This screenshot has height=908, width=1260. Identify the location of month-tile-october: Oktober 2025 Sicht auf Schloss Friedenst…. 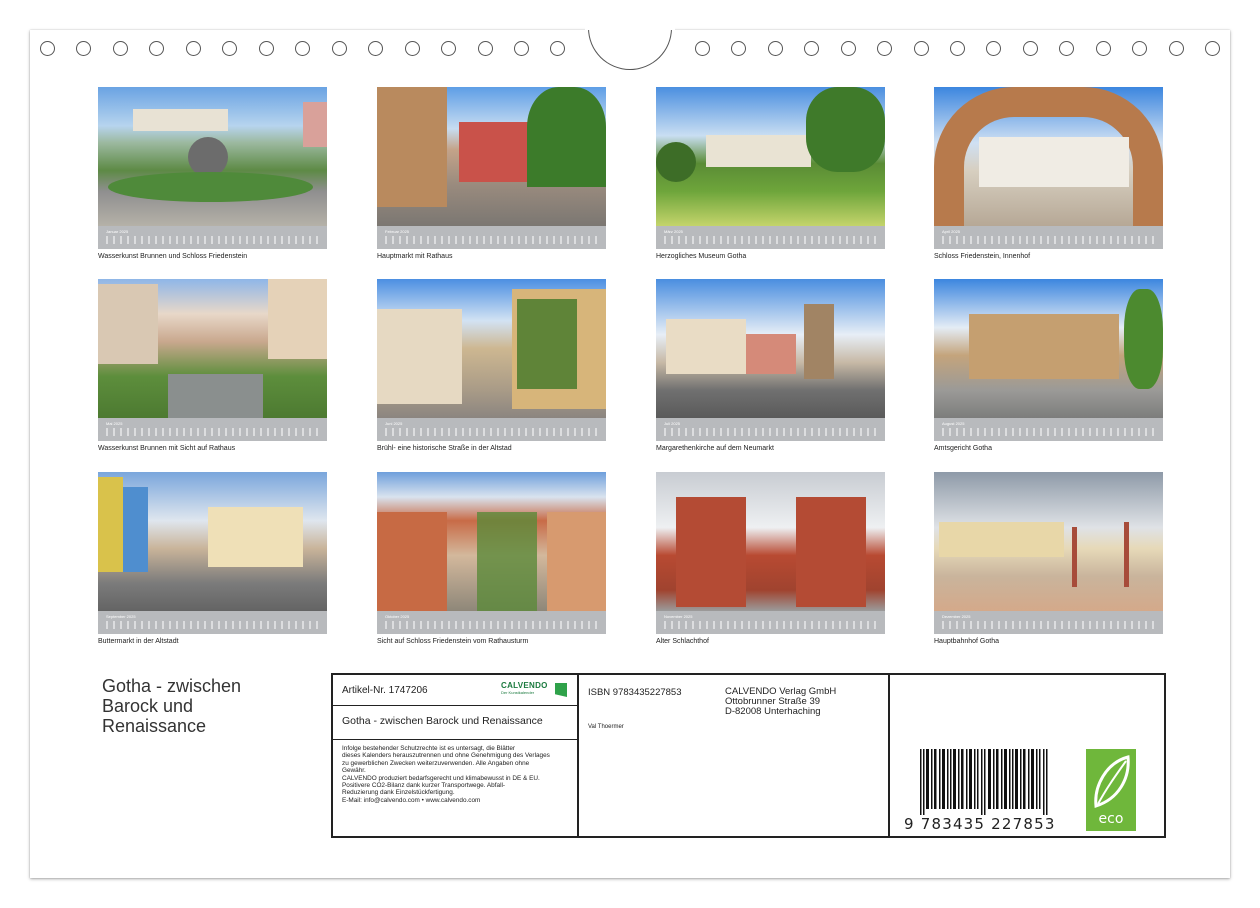
(491, 558).